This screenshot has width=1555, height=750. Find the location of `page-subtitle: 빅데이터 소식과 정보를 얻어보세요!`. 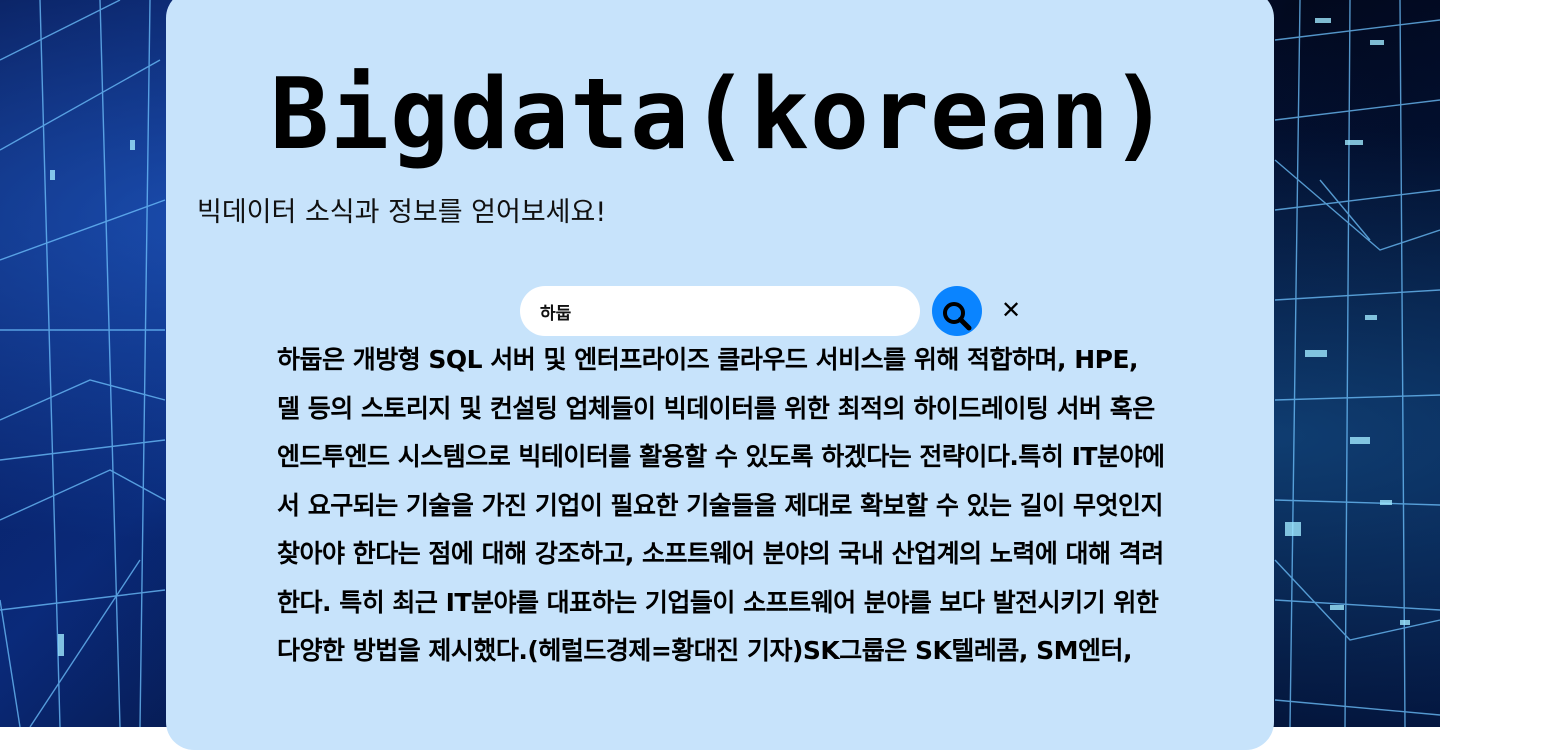

page-subtitle: 빅데이터 소식과 정보를 얻어보세요! is located at coordinates (402, 212).